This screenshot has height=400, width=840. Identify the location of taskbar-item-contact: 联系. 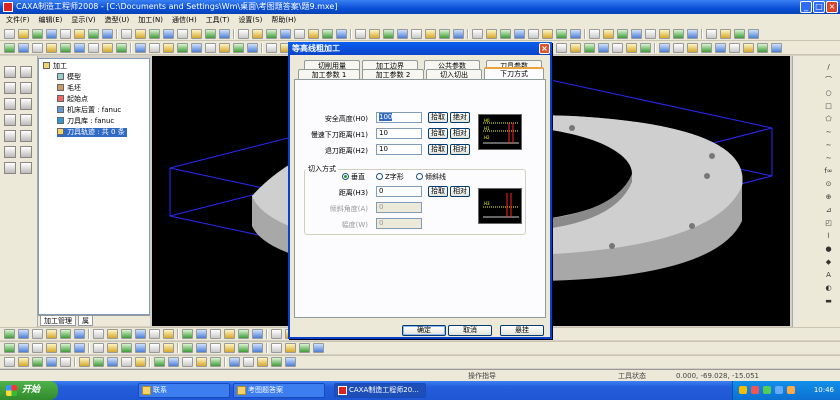
(184, 390).